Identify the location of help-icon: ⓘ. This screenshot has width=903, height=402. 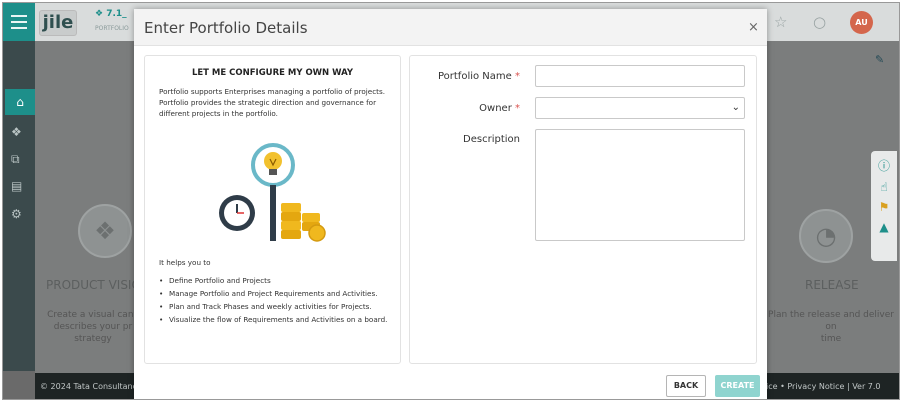
(884, 165).